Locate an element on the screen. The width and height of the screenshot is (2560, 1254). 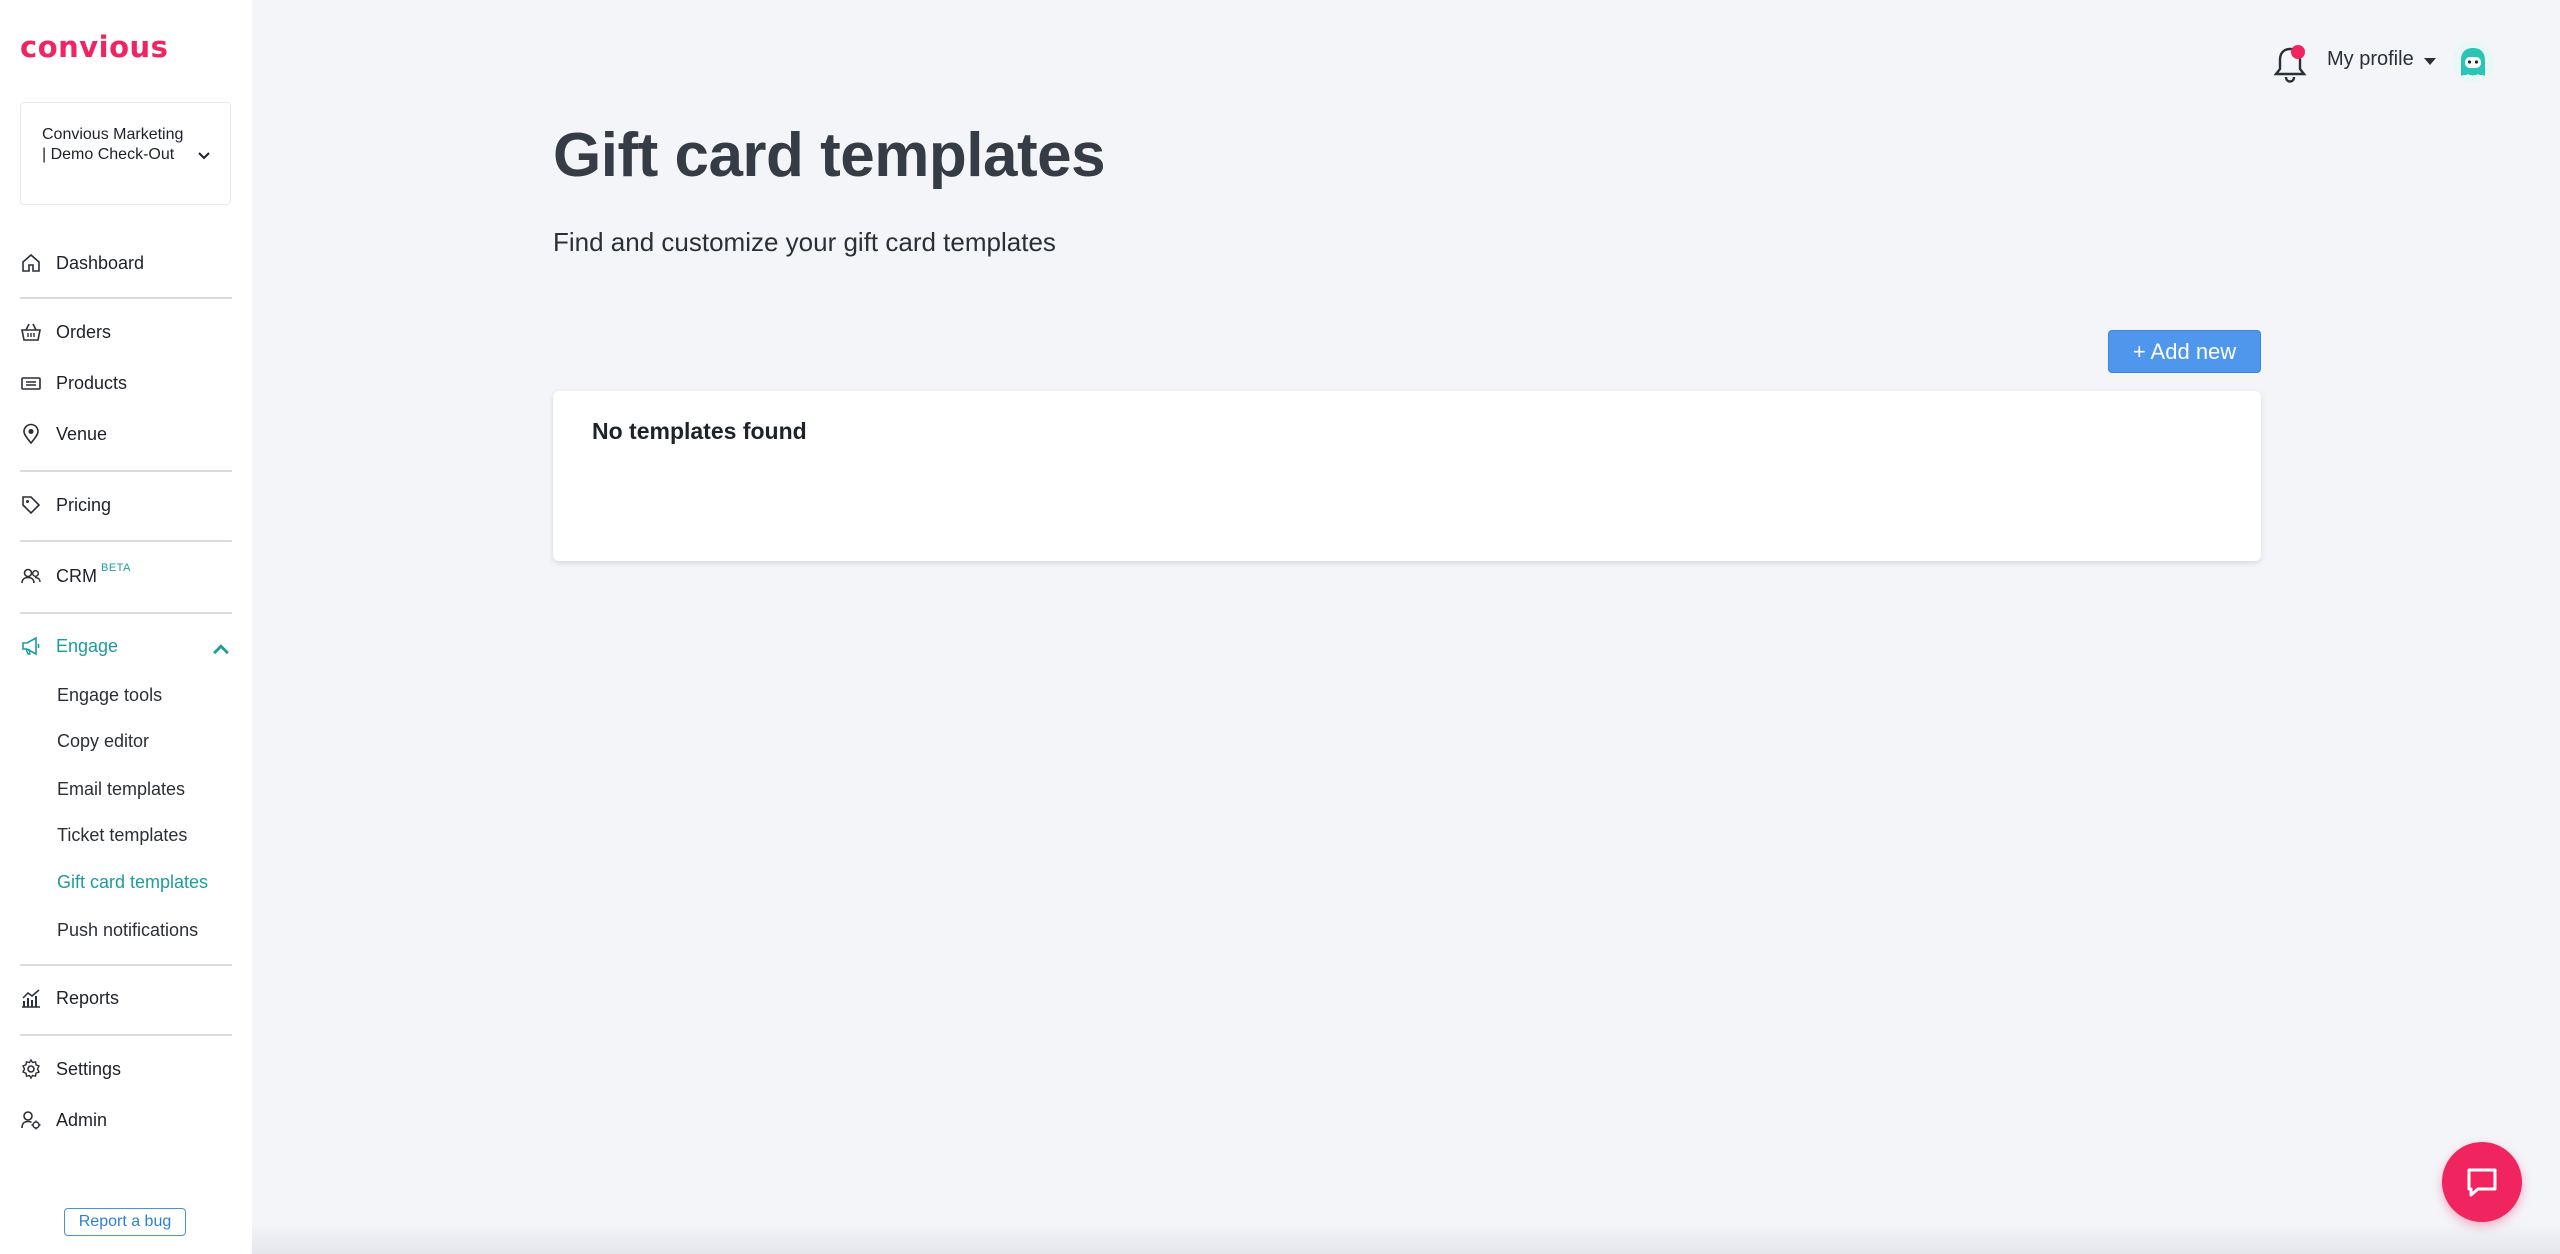
sidebar-item-dashboard: Dashboard is located at coordinates (126, 263).